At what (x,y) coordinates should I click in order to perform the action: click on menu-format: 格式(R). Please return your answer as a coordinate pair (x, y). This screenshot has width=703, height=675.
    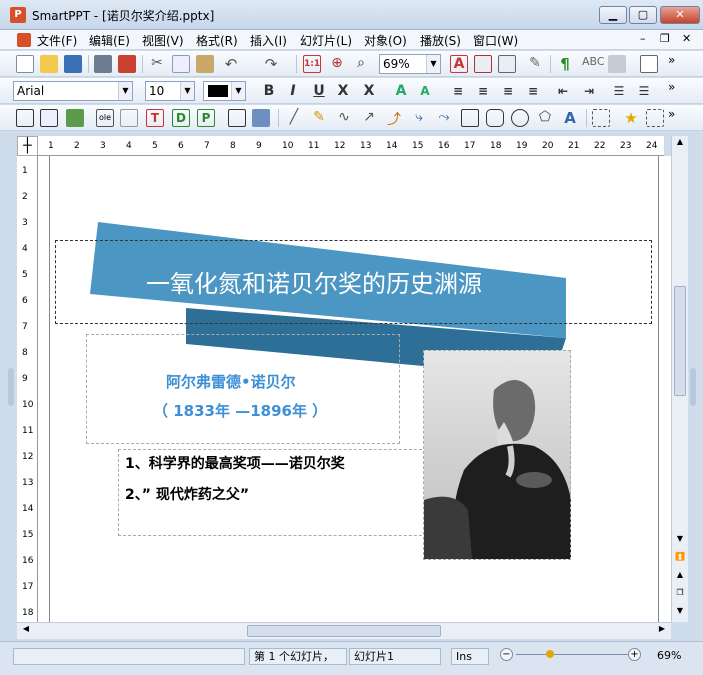
    Looking at the image, I should click on (217, 40).